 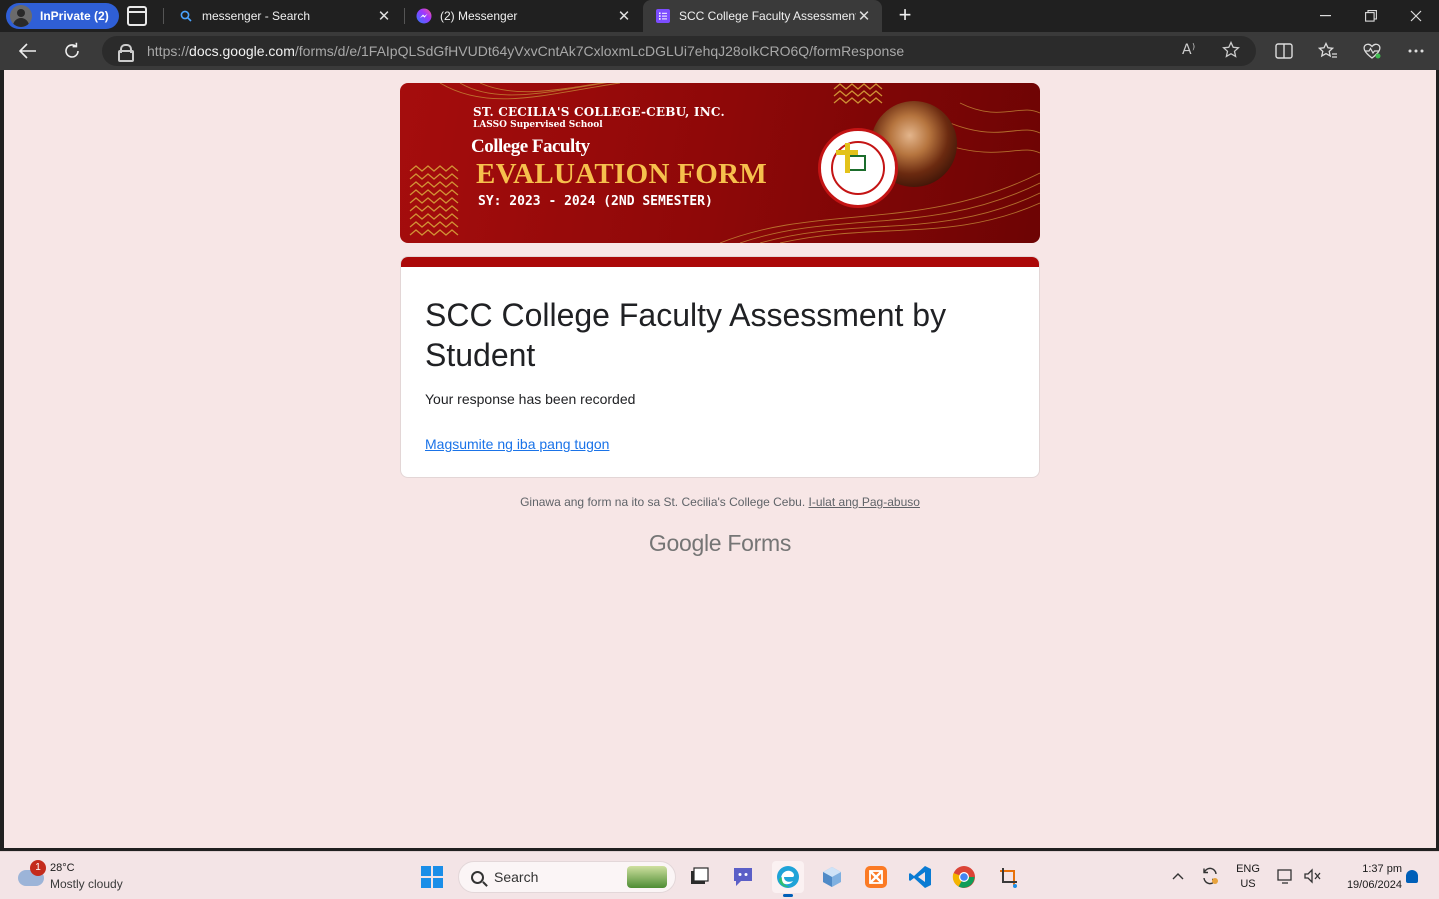 I want to click on google-forms-icon, so click(x=663, y=16).